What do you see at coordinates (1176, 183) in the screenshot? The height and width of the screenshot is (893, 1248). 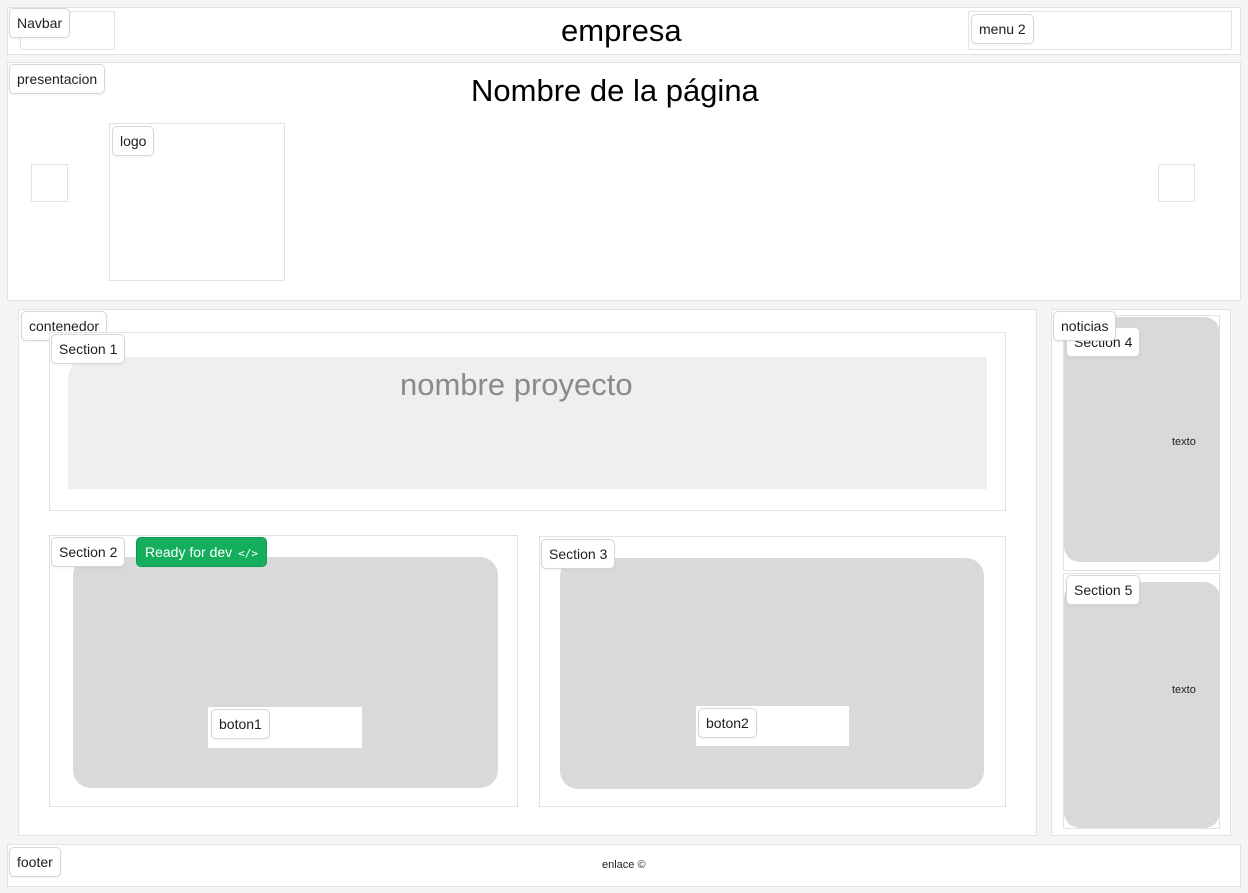 I see `carousel-next-button` at bounding box center [1176, 183].